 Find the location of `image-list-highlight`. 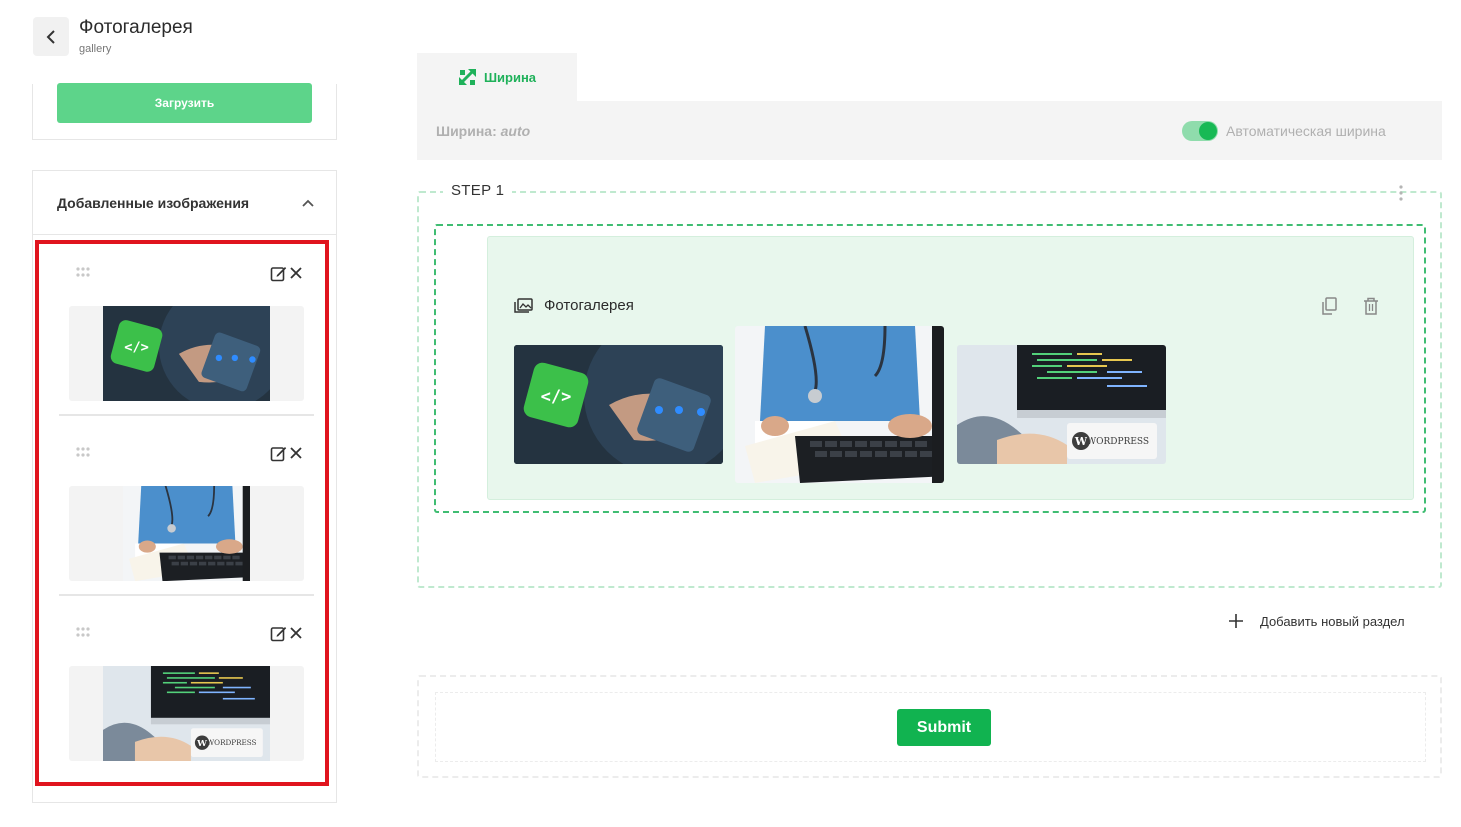

image-list-highlight is located at coordinates (182, 513).